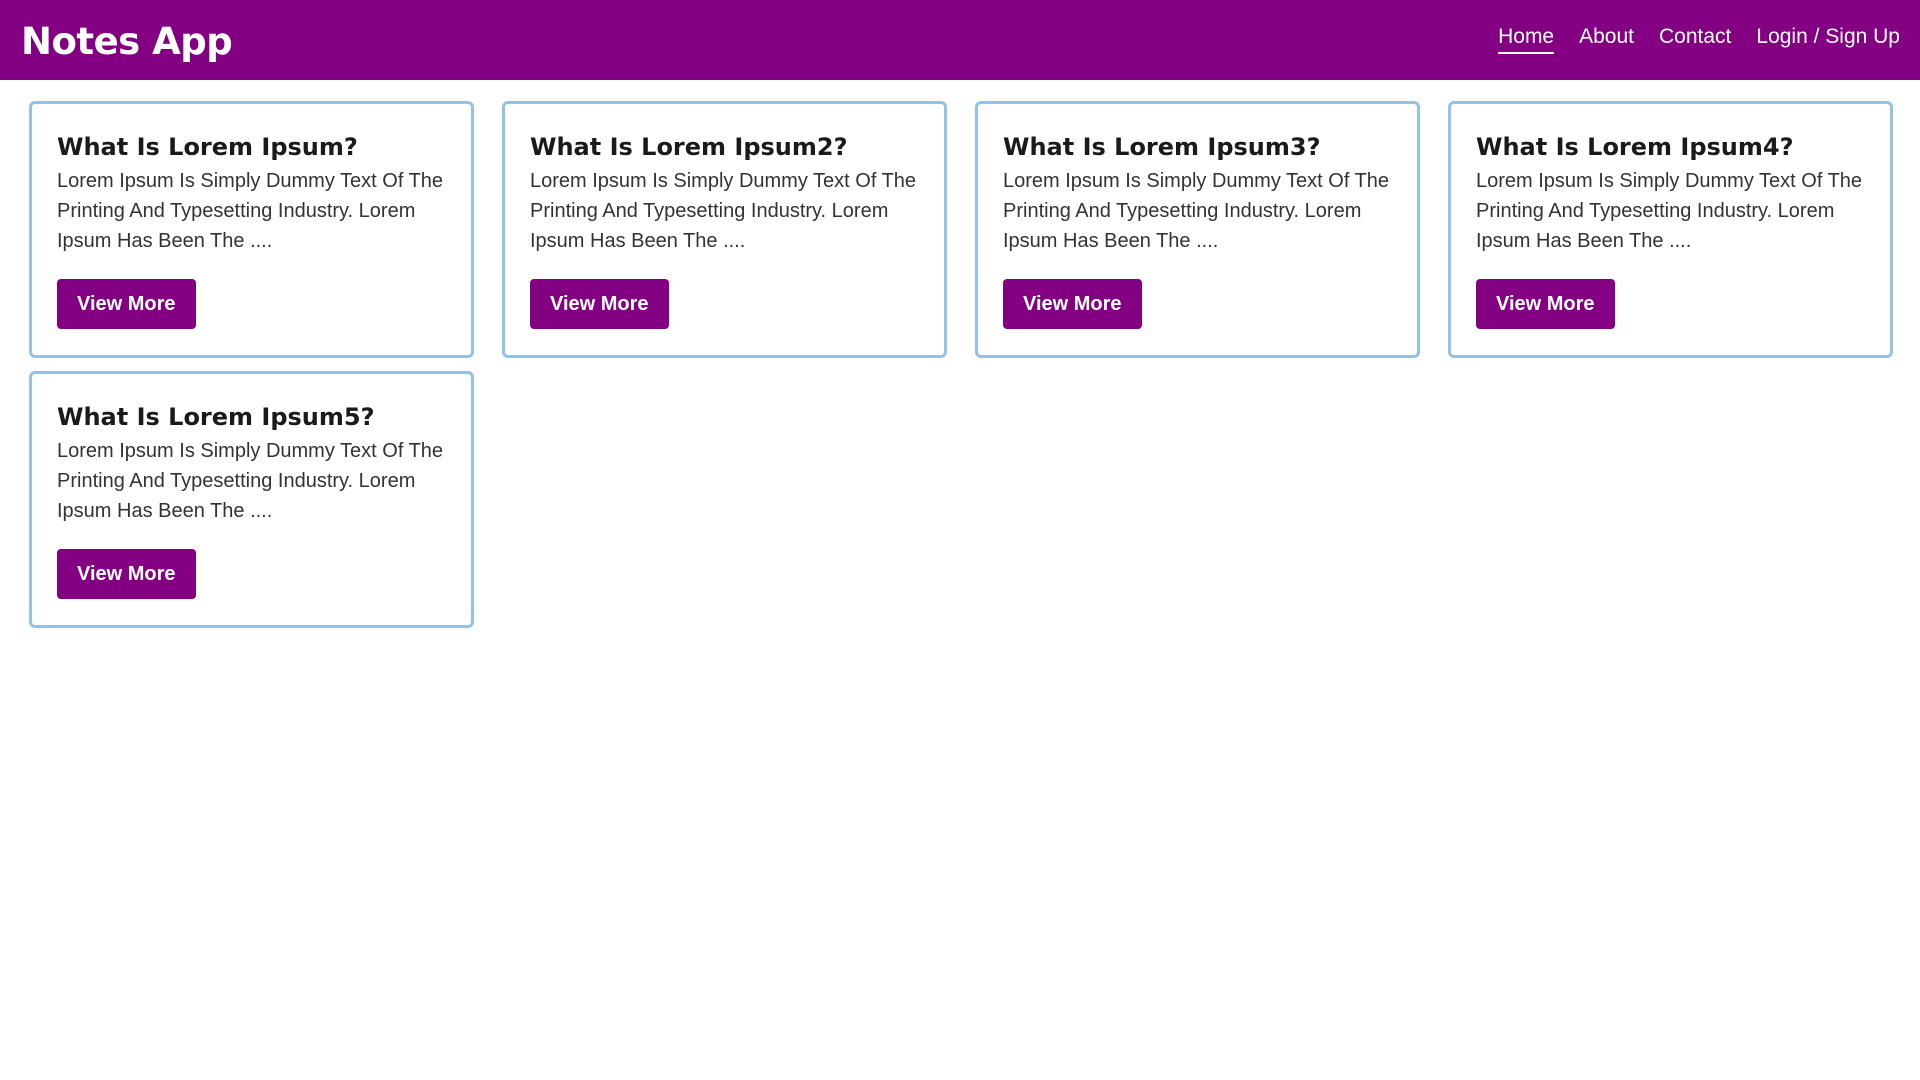 Image resolution: width=1920 pixels, height=1080 pixels. Describe the element at coordinates (127, 41) in the screenshot. I see `brand-logo-link: Notes App` at that location.